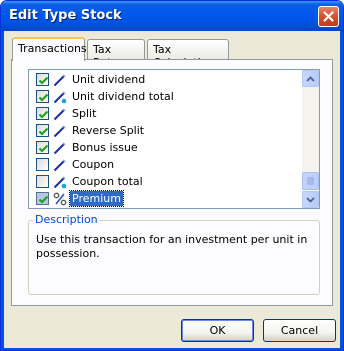 The width and height of the screenshot is (344, 351). I want to click on scroll-down-button, so click(310, 199).